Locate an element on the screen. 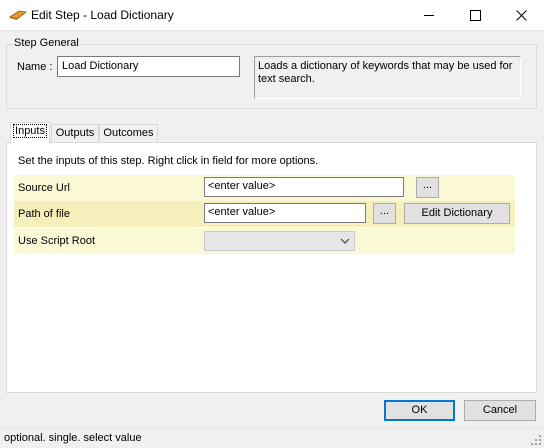  maximize-button is located at coordinates (475, 15).